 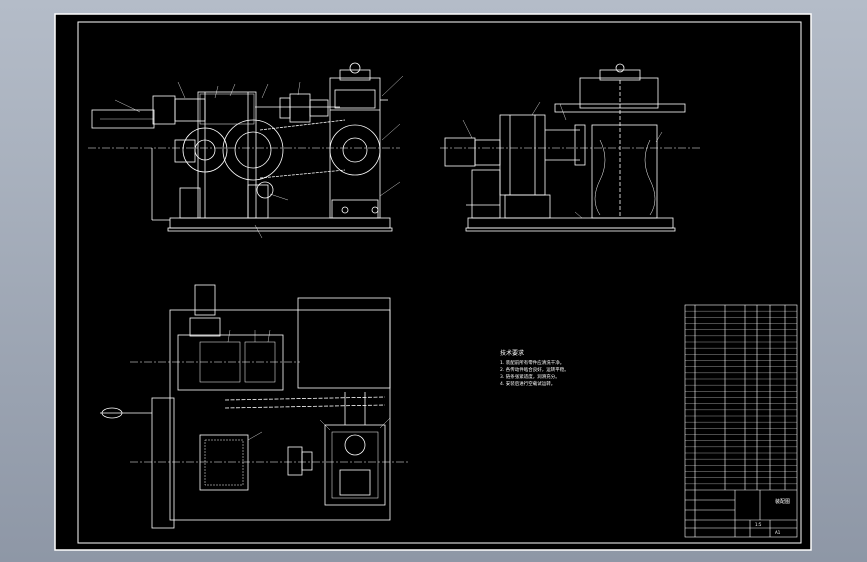 I want to click on scale-label: 1:5, so click(x=758, y=524).